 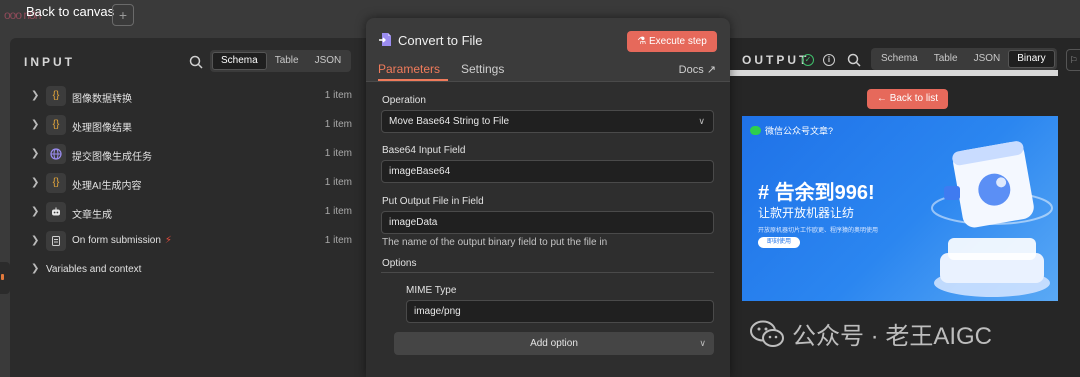 I want to click on list-item: ❯ {} 图像数据转换 1 item, so click(x=188, y=96).